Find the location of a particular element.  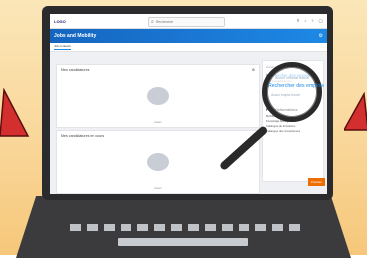

search-icon: ⌕ is located at coordinates (152, 21).